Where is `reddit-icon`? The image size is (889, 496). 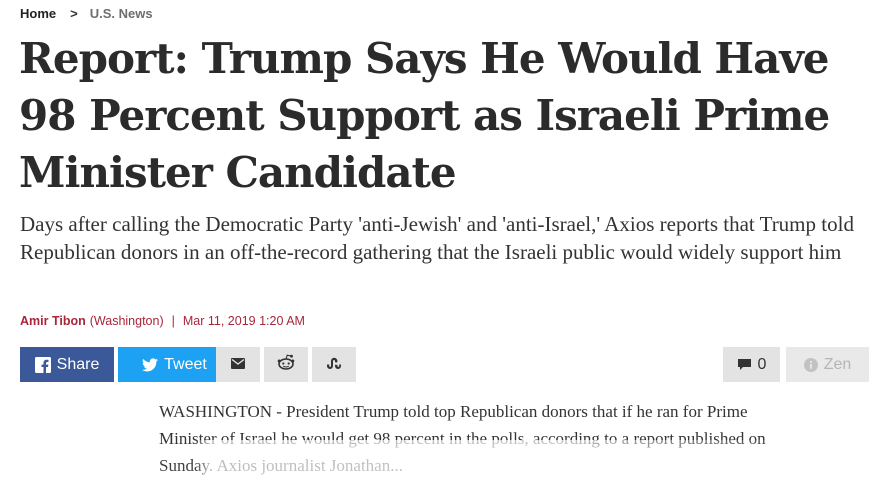
reddit-icon is located at coordinates (286, 364).